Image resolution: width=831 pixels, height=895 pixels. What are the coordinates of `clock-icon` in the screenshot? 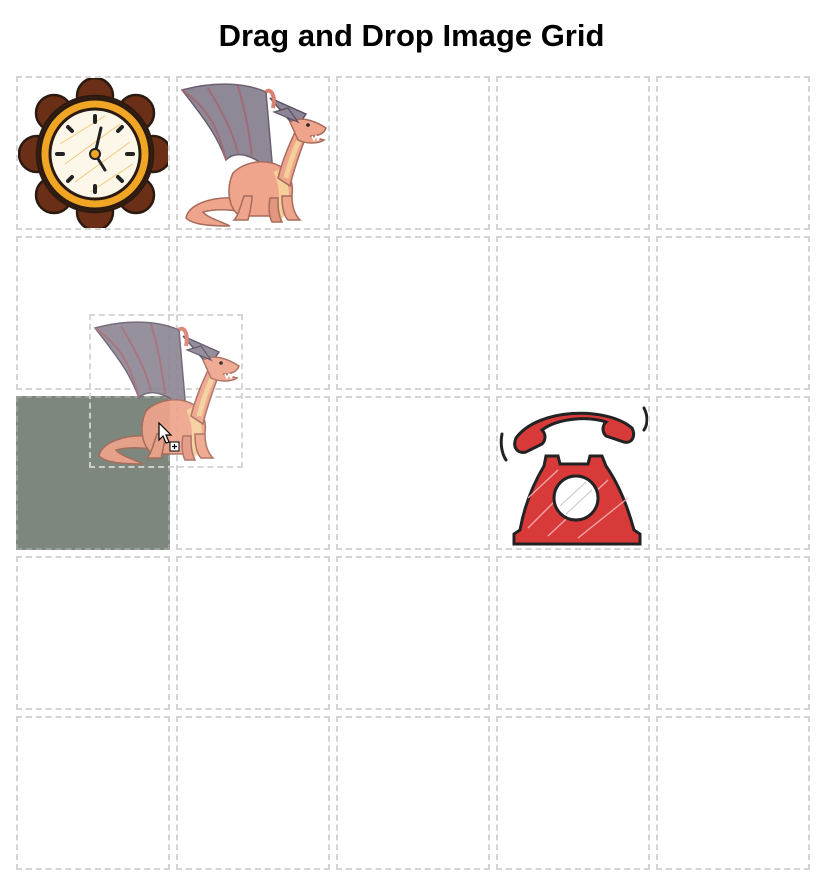 It's located at (93, 153).